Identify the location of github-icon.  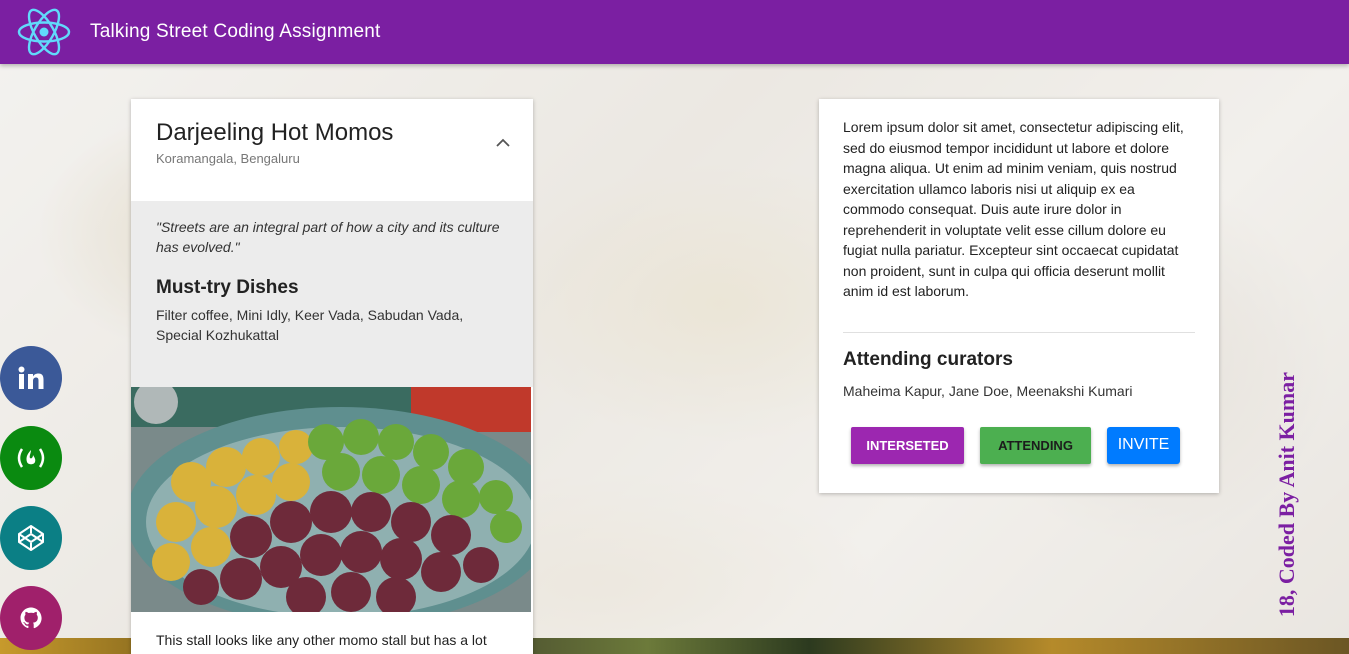
(31, 618).